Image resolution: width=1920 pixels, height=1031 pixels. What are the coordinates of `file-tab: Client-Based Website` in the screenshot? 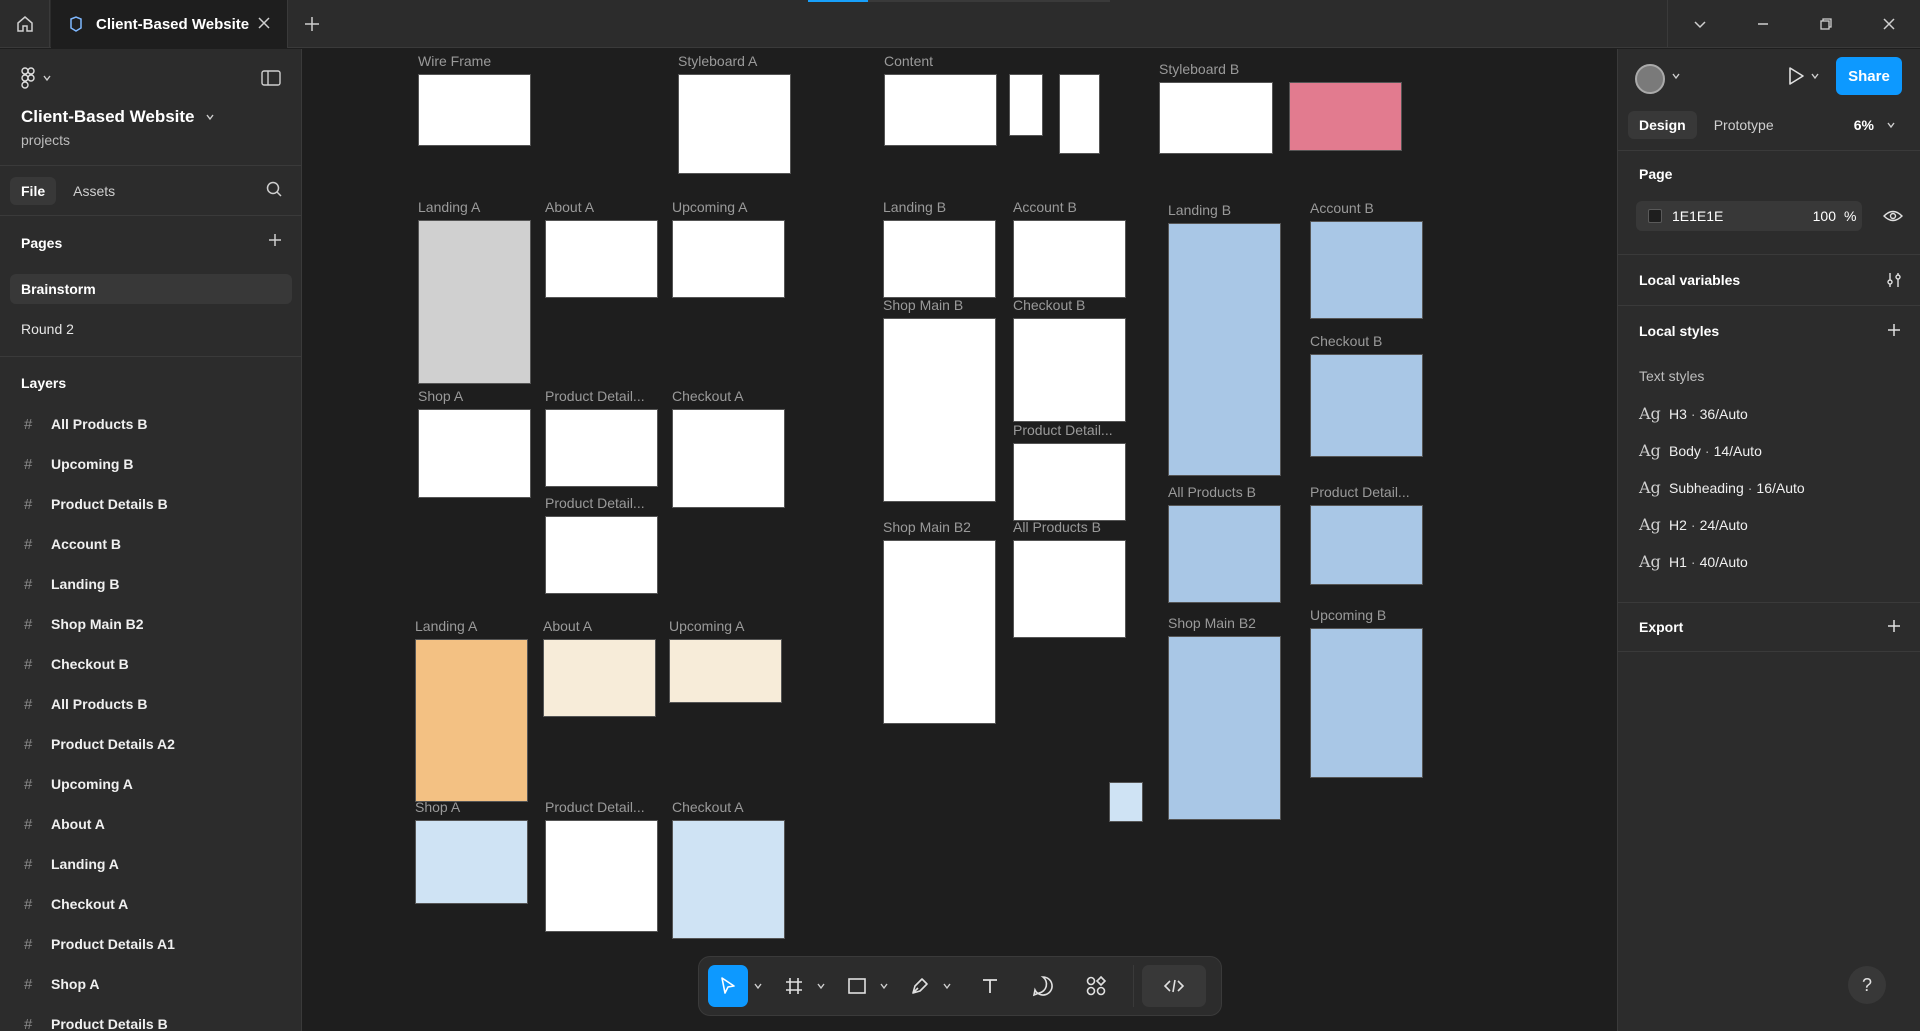 It's located at (169, 24).